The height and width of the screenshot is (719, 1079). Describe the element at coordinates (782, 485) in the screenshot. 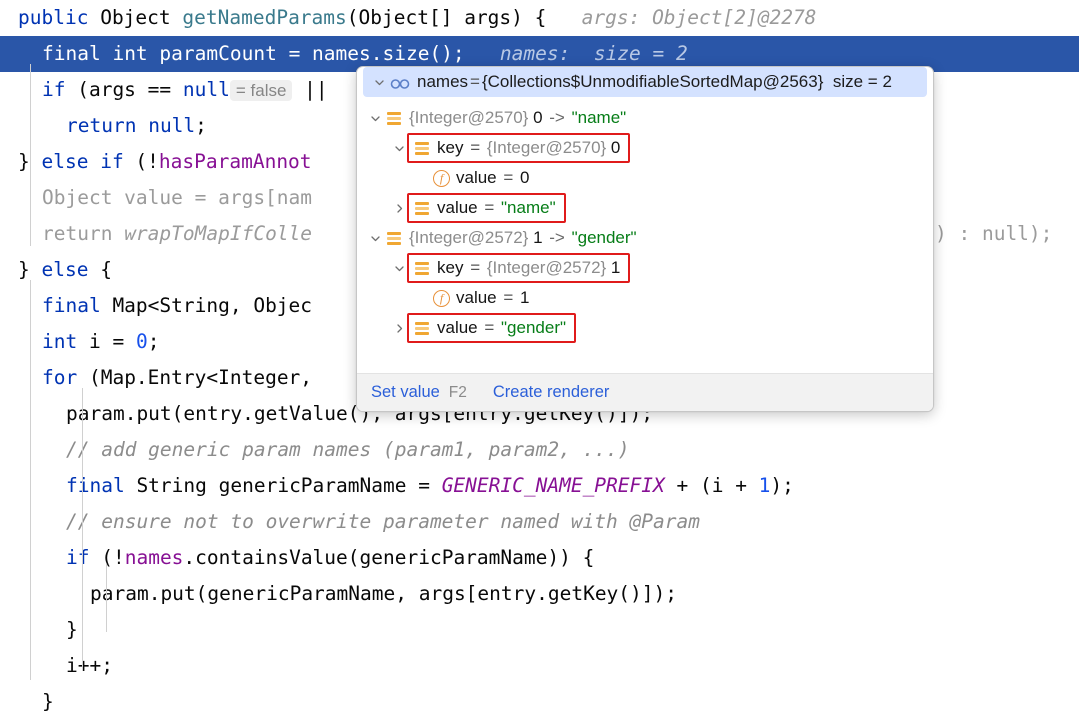

I see `line-generic-param-name-tok-5: );` at that location.